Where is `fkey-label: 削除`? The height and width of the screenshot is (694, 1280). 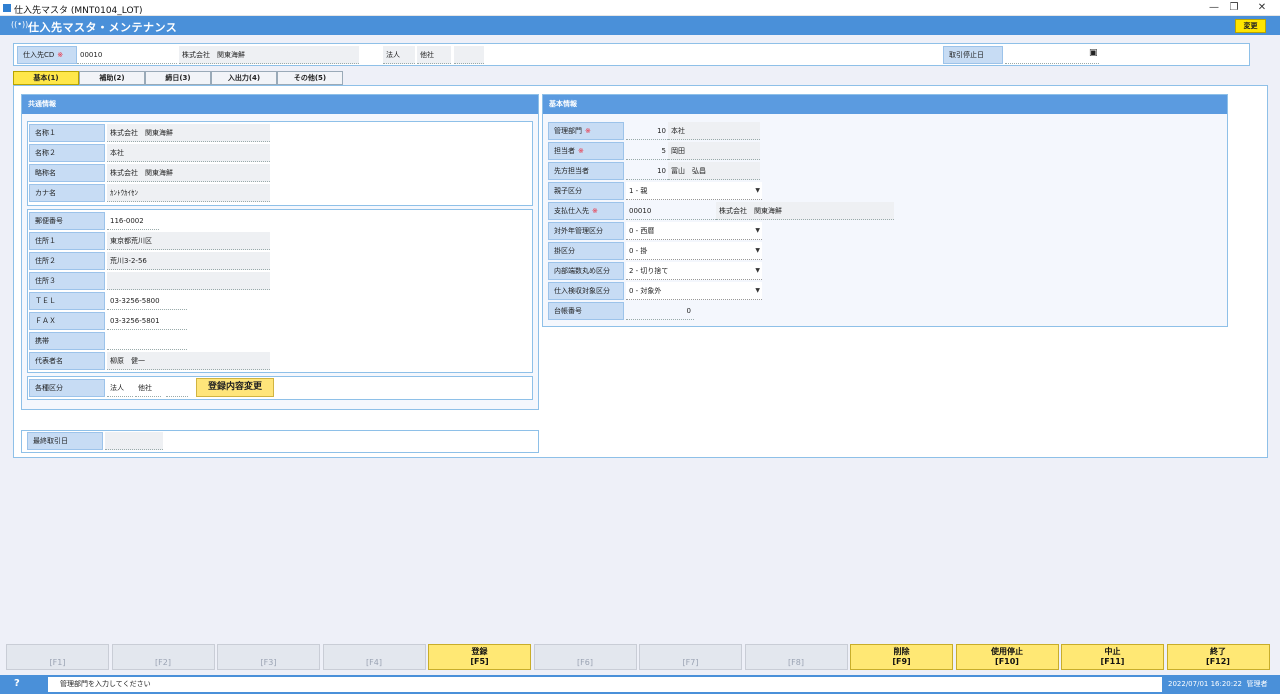 fkey-label: 削除 is located at coordinates (901, 651).